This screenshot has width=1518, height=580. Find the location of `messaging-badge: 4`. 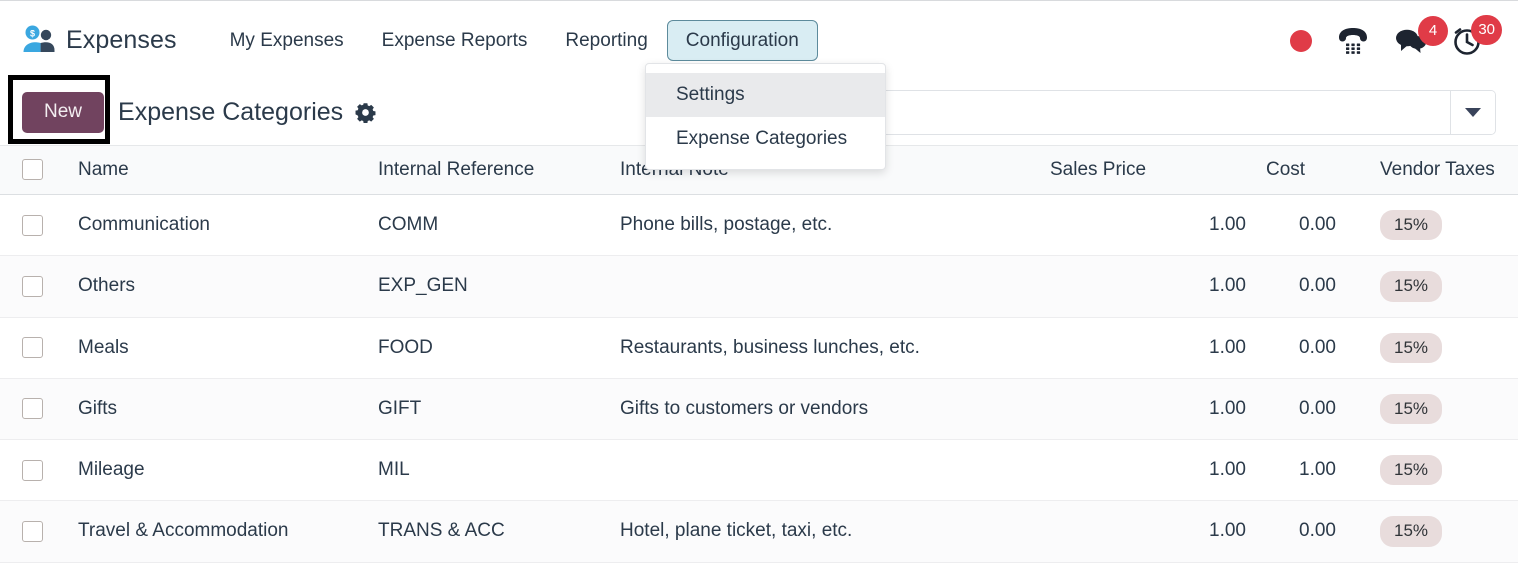

messaging-badge: 4 is located at coordinates (1433, 30).